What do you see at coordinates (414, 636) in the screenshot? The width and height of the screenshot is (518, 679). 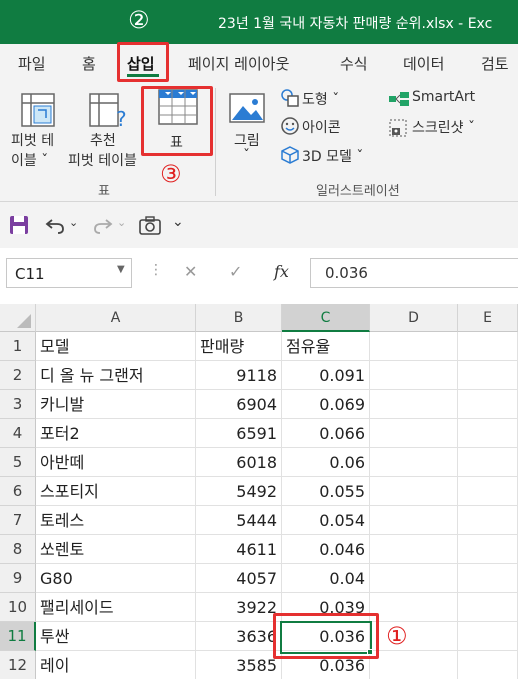 I see `cell-d11` at bounding box center [414, 636].